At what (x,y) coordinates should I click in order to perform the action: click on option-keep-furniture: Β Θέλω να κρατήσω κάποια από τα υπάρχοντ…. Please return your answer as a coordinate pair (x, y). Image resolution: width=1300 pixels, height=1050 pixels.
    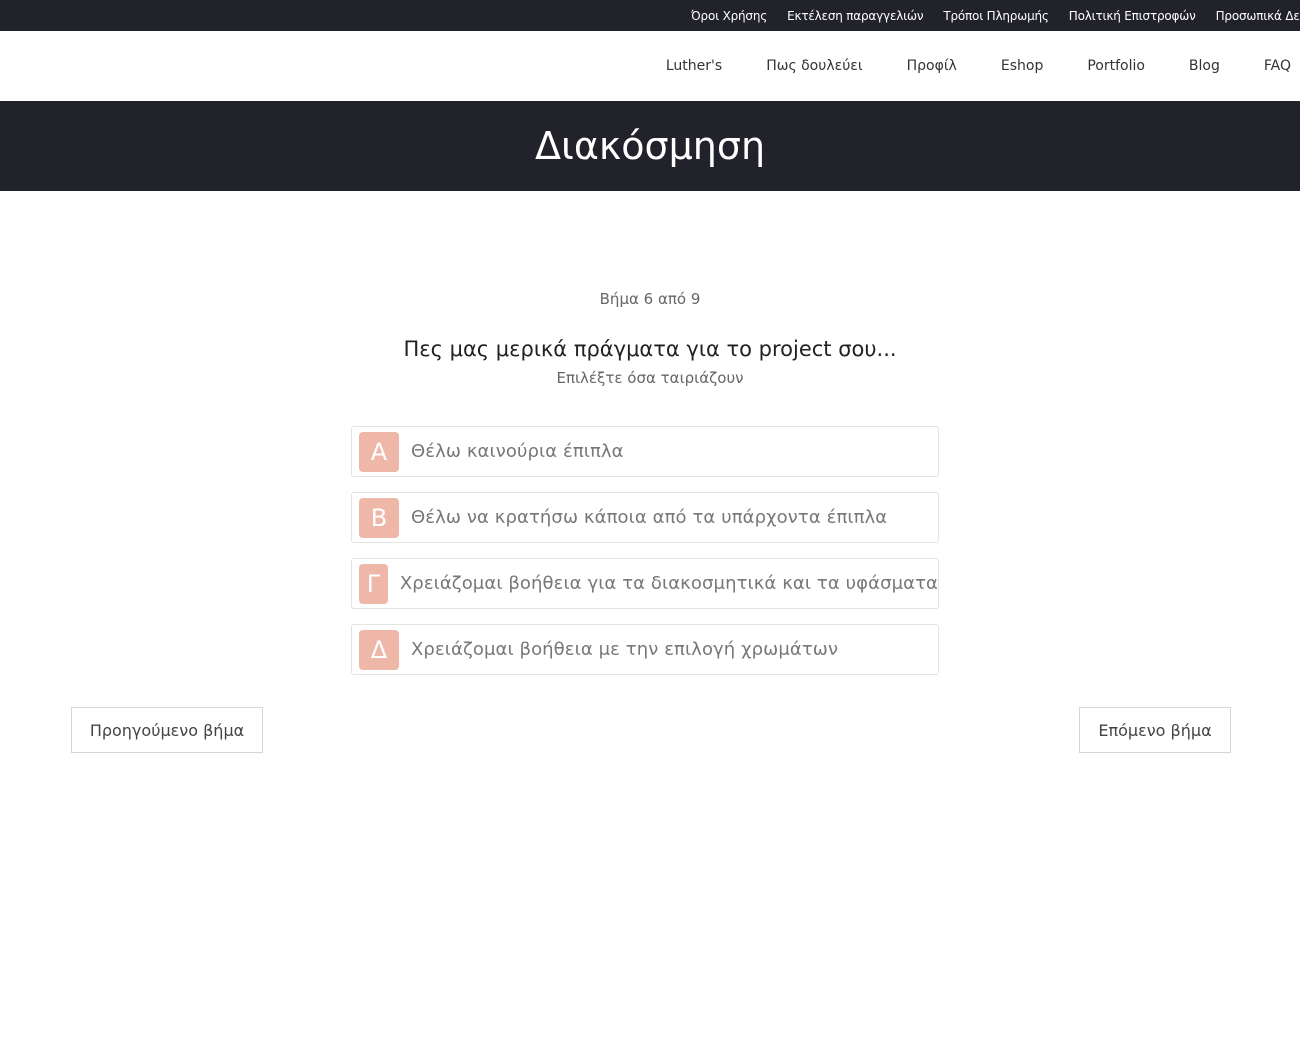
    Looking at the image, I should click on (645, 517).